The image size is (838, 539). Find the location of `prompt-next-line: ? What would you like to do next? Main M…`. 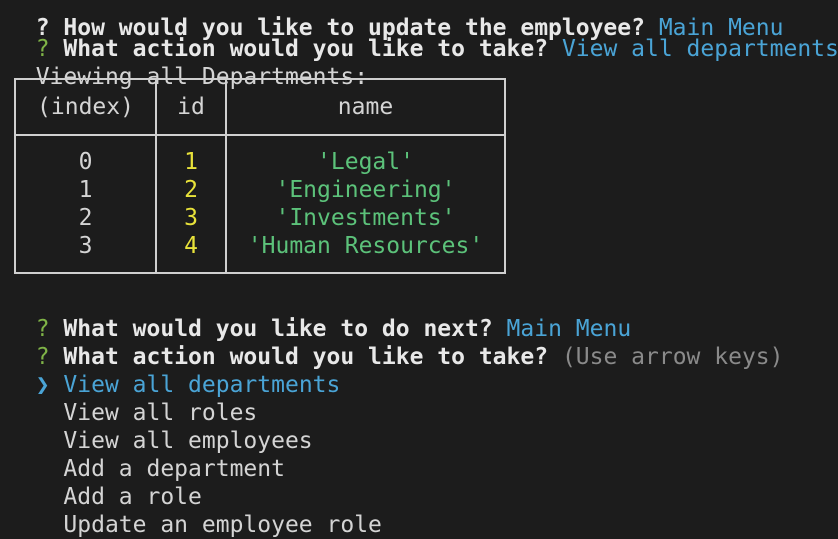

prompt-next-line: ? What would you like to do next? Main M… is located at coordinates (319, 314).